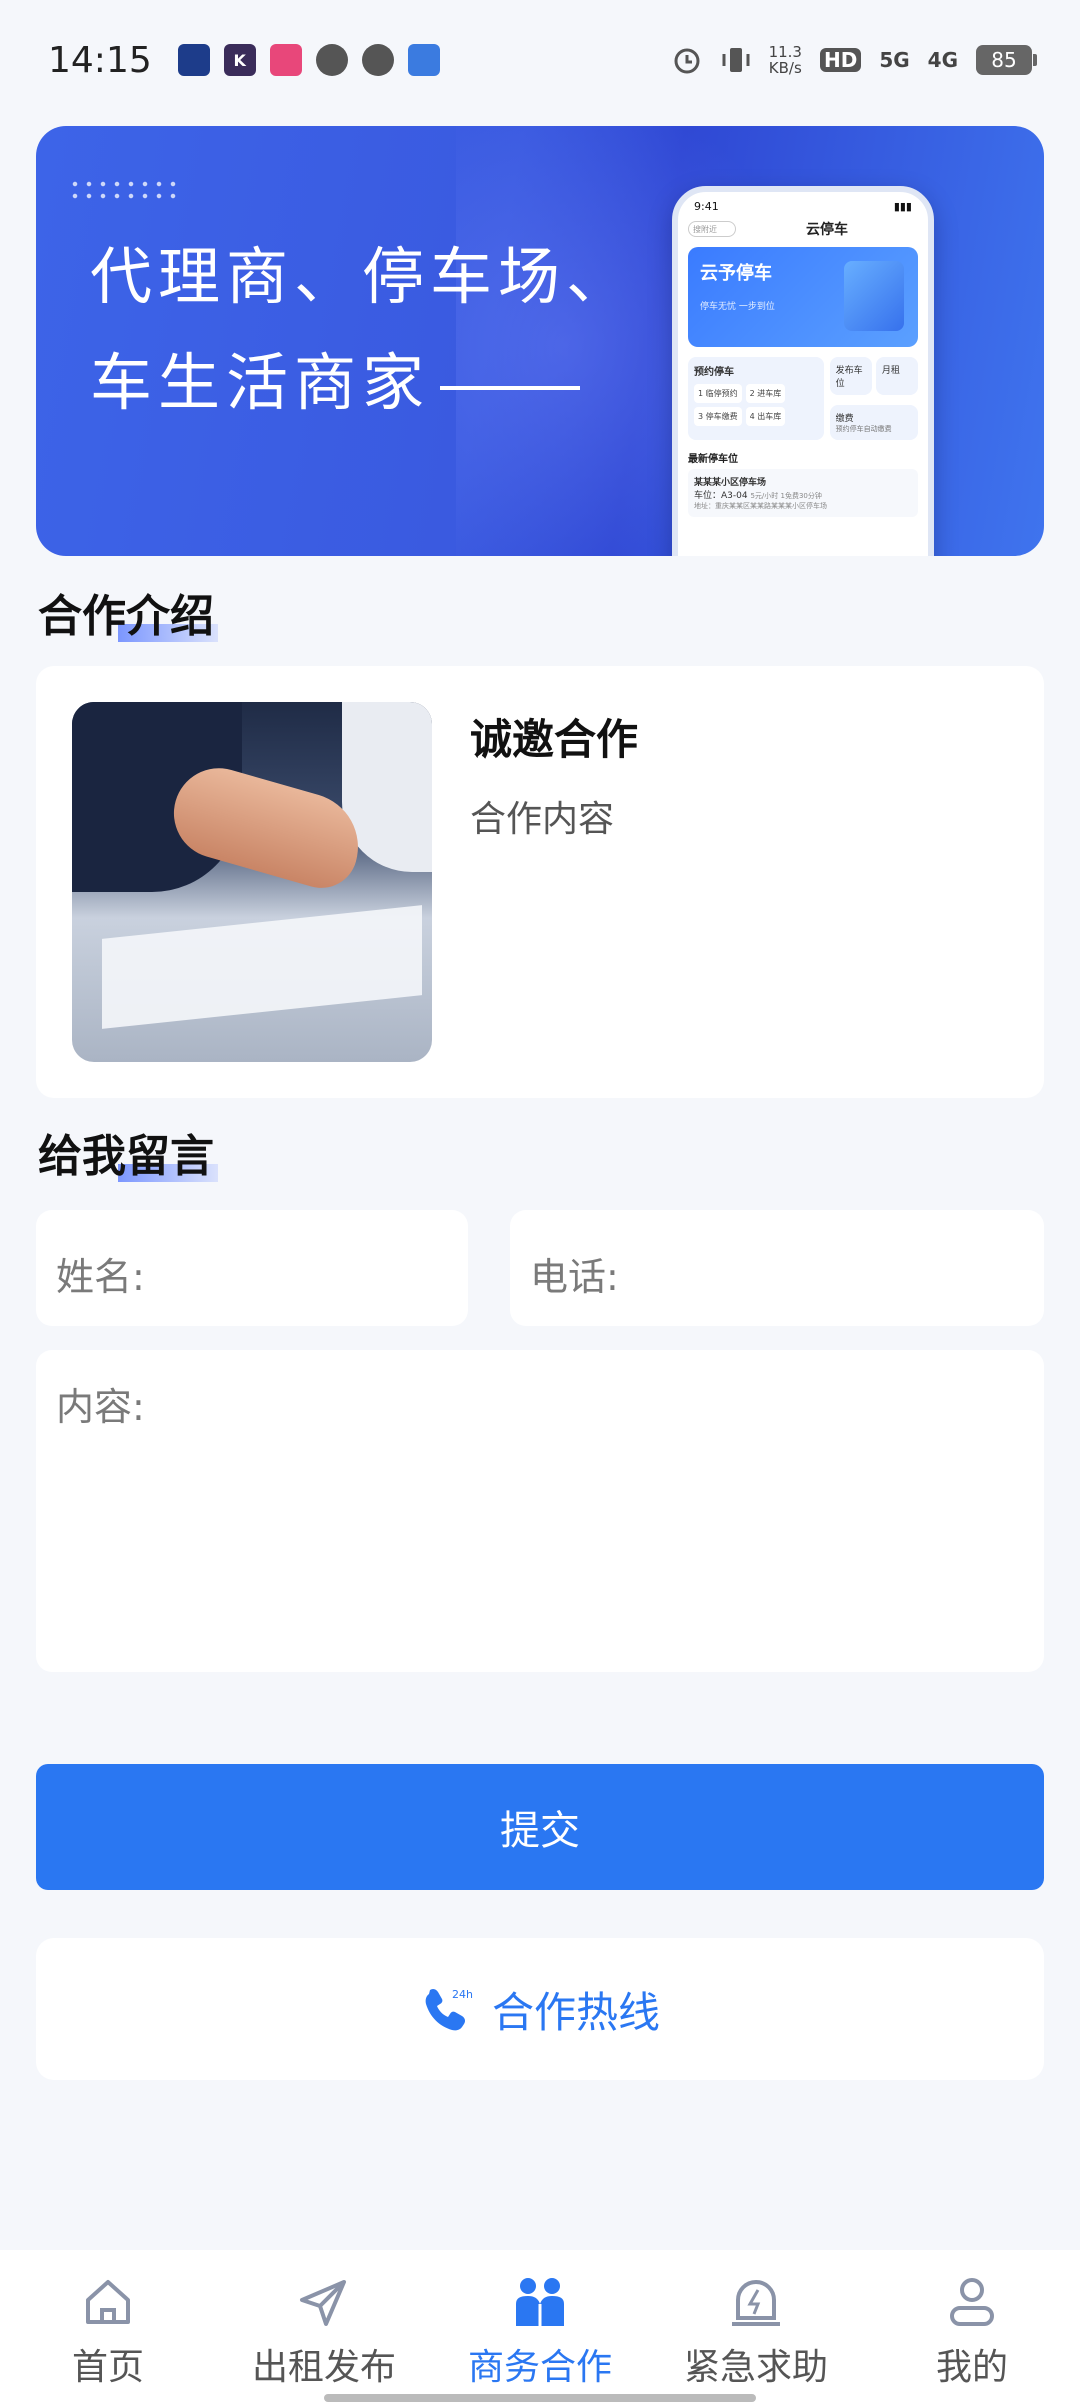 This screenshot has width=1080, height=2408. I want to click on nav-emergency-label: 紧急求助, so click(755, 2367).